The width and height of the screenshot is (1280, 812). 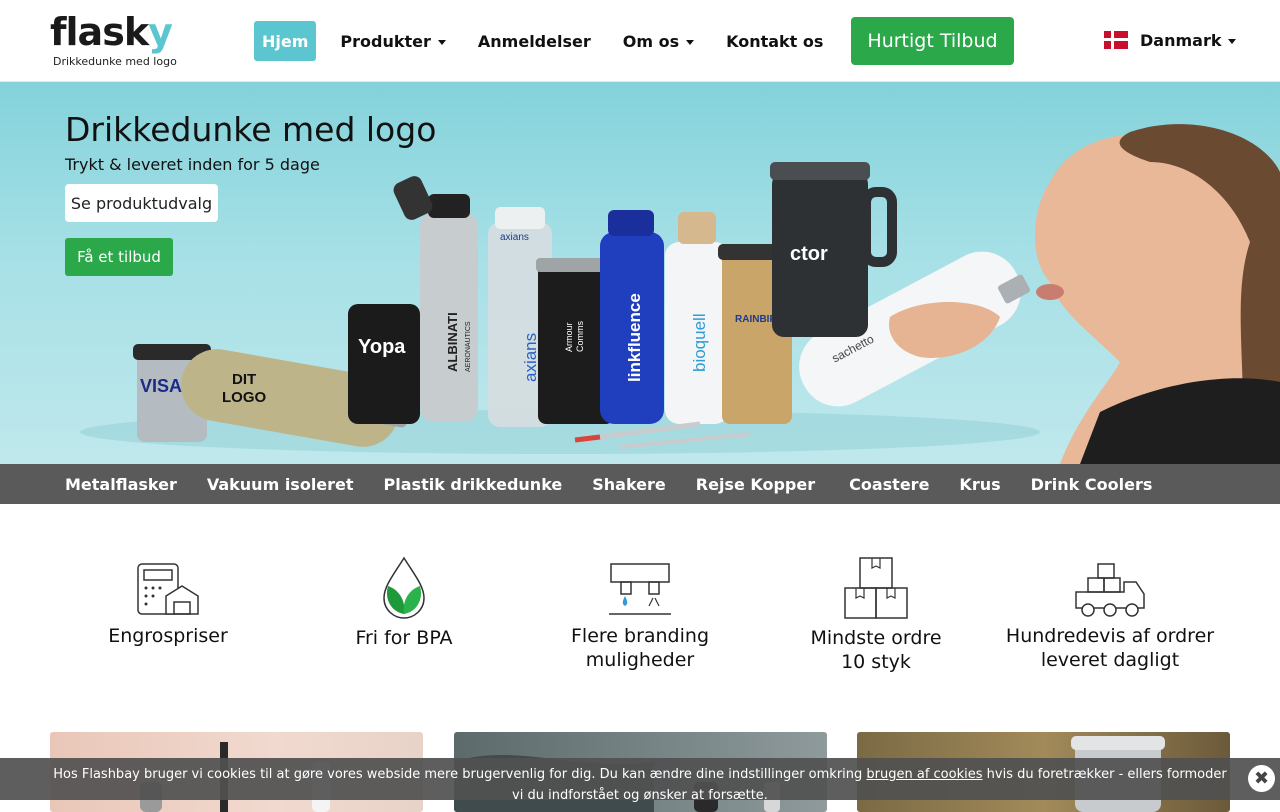 What do you see at coordinates (876, 638) in the screenshot?
I see `feature-title-line1: Mindste ordre` at bounding box center [876, 638].